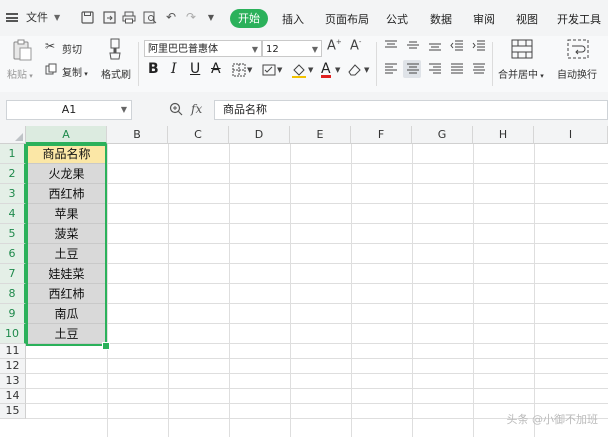 The width and height of the screenshot is (608, 437). What do you see at coordinates (50, 46) in the screenshot?
I see `scissors-icon: ✂` at bounding box center [50, 46].